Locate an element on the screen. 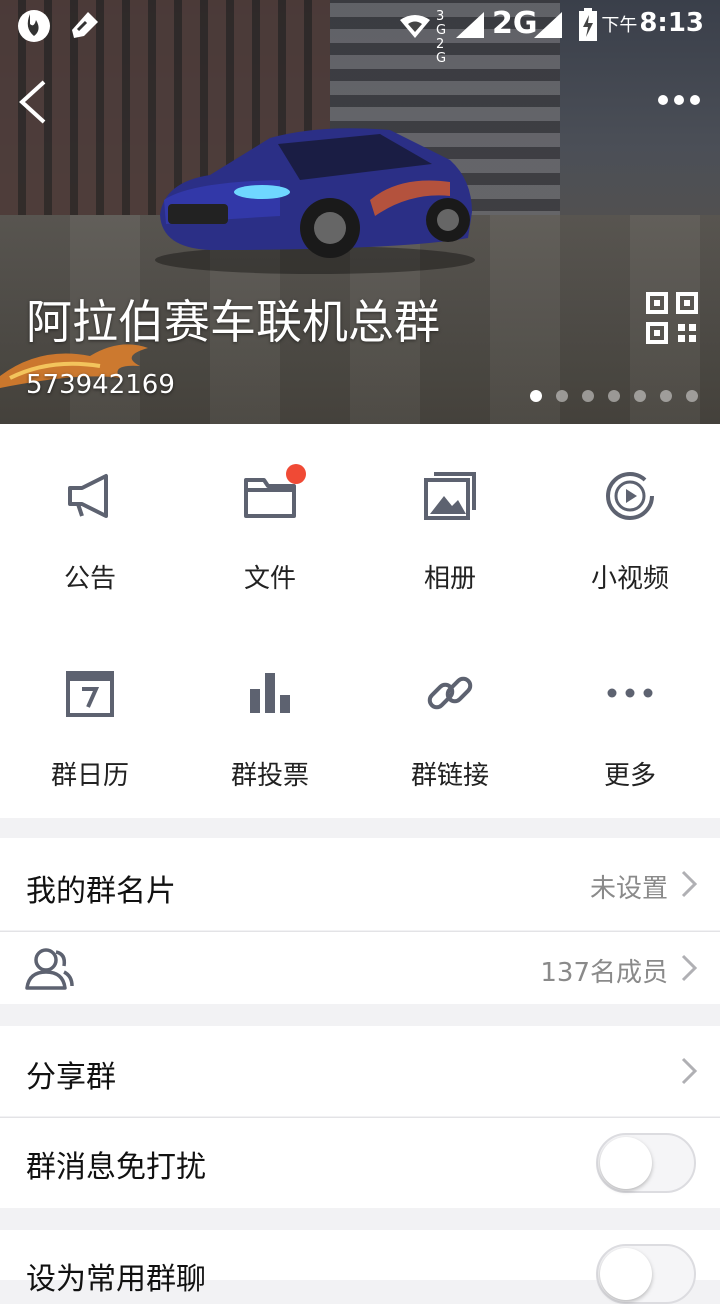 Image resolution: width=720 pixels, height=1304 pixels. carousel-indicator is located at coordinates (614, 396).